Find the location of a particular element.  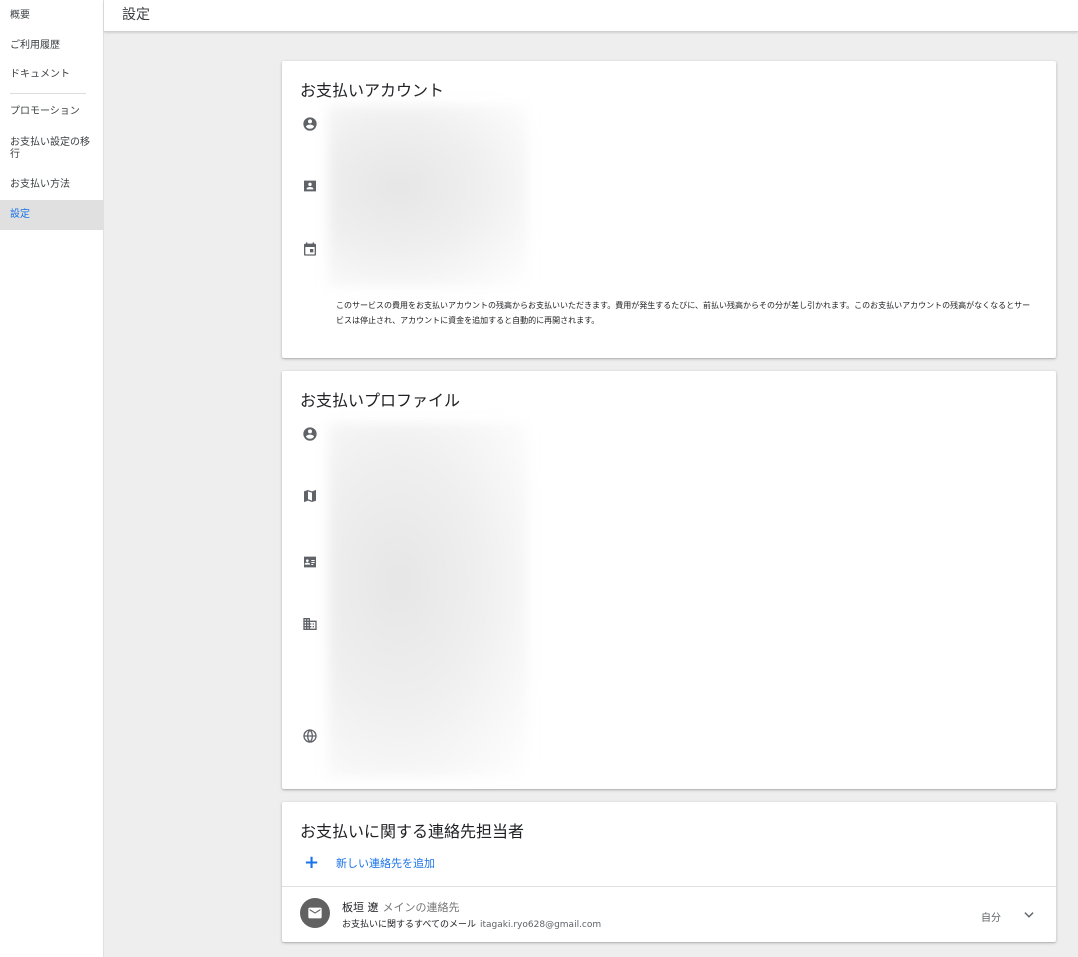

globe-icon is located at coordinates (310, 736).